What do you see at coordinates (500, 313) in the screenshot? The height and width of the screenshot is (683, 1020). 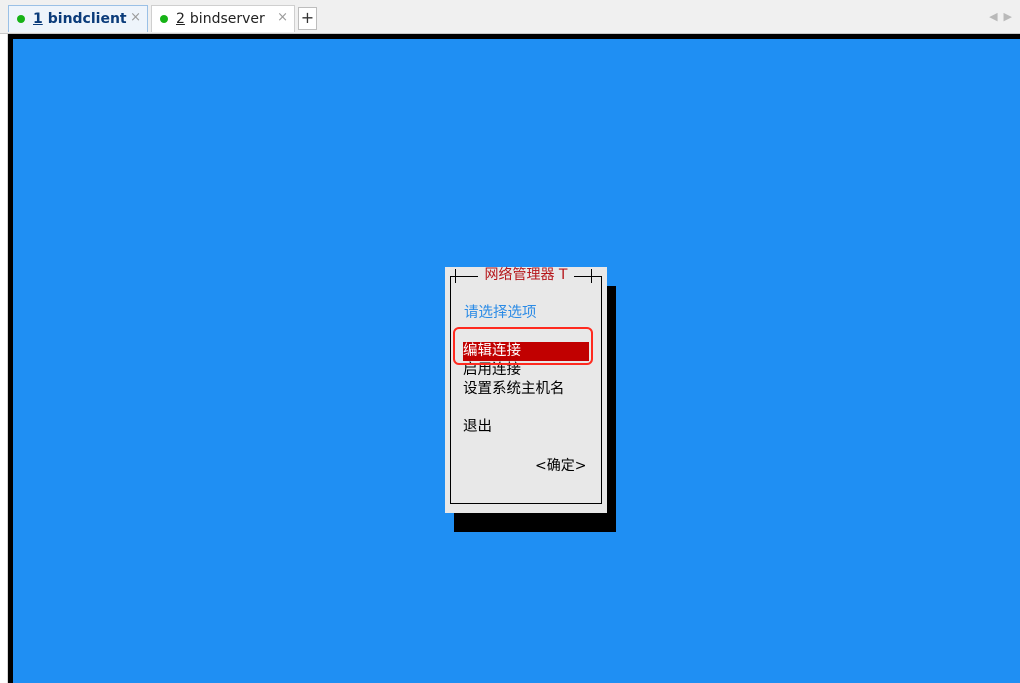 I see `dialog-prompt: 请选择选项` at bounding box center [500, 313].